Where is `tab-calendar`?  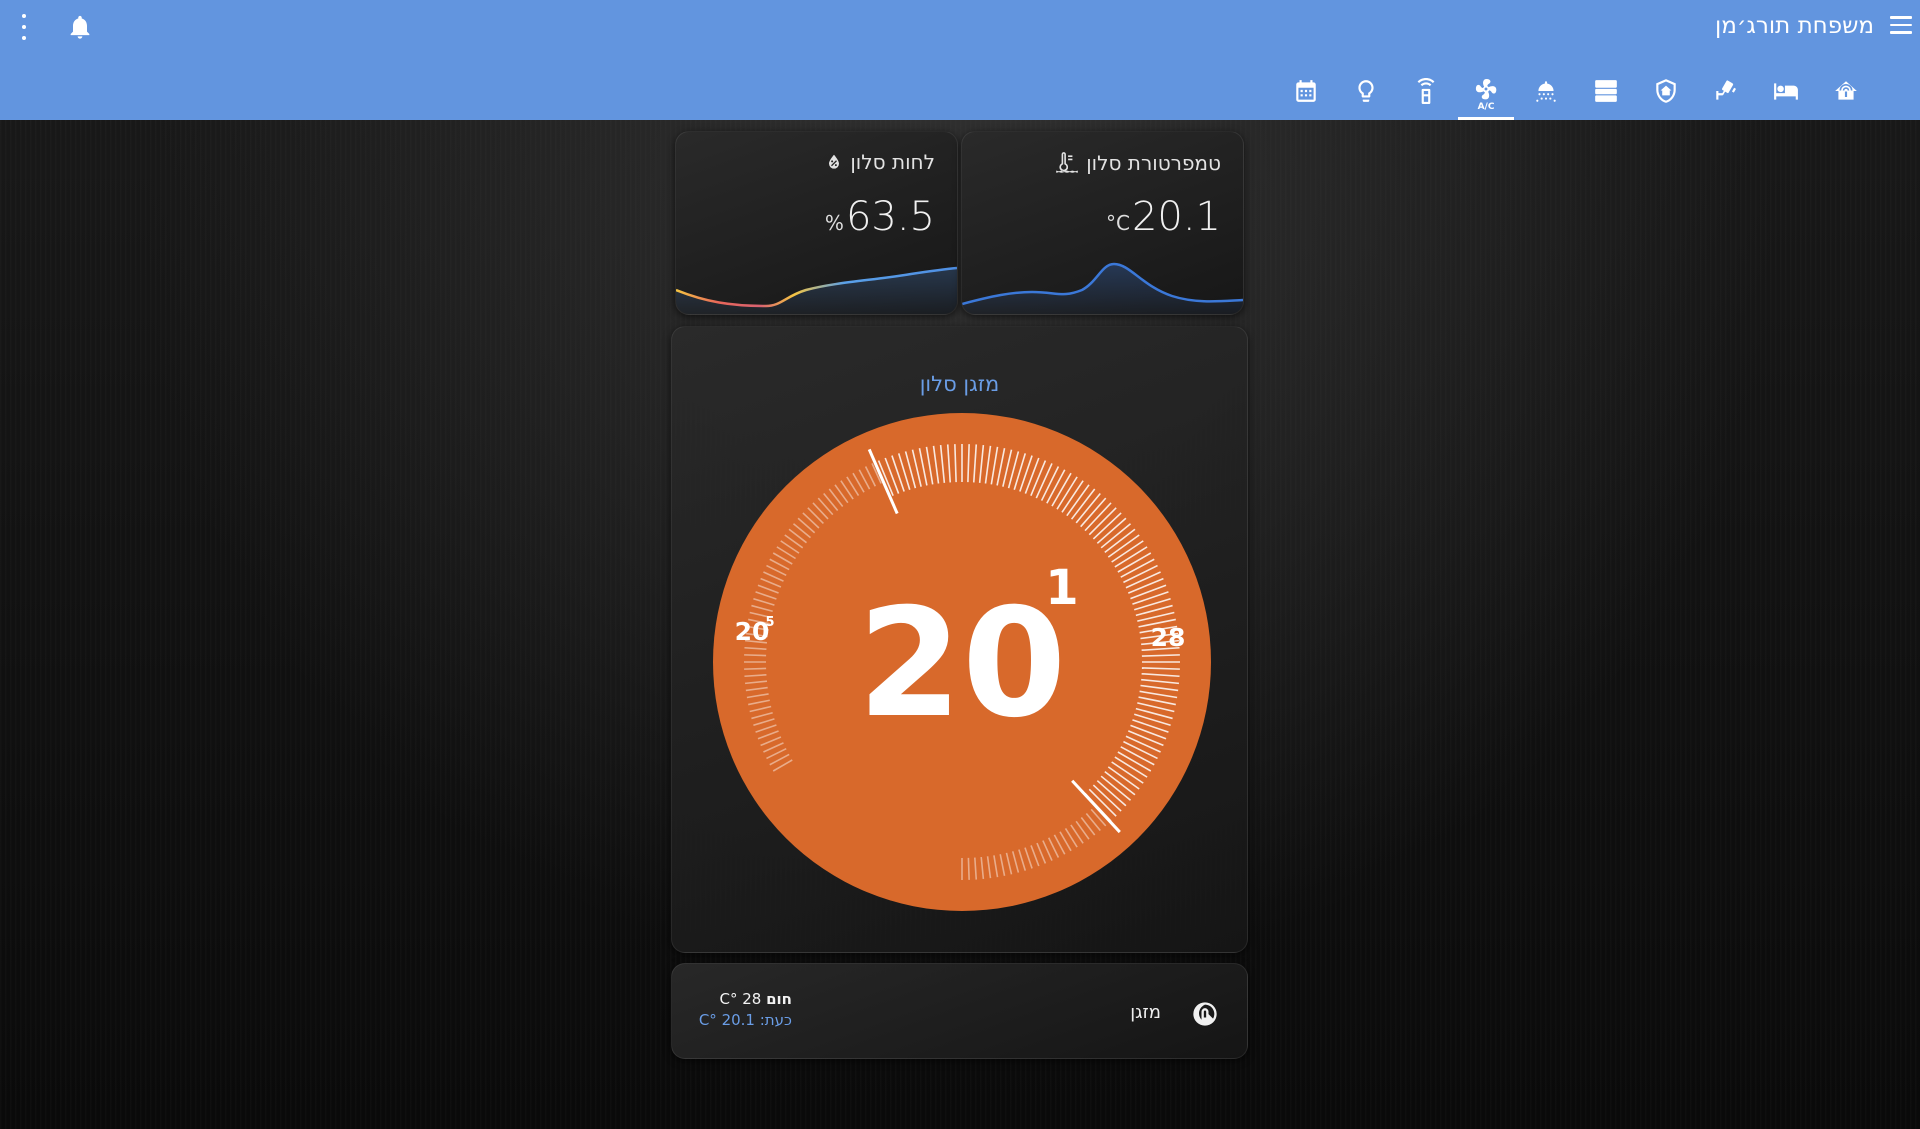 tab-calendar is located at coordinates (1306, 96).